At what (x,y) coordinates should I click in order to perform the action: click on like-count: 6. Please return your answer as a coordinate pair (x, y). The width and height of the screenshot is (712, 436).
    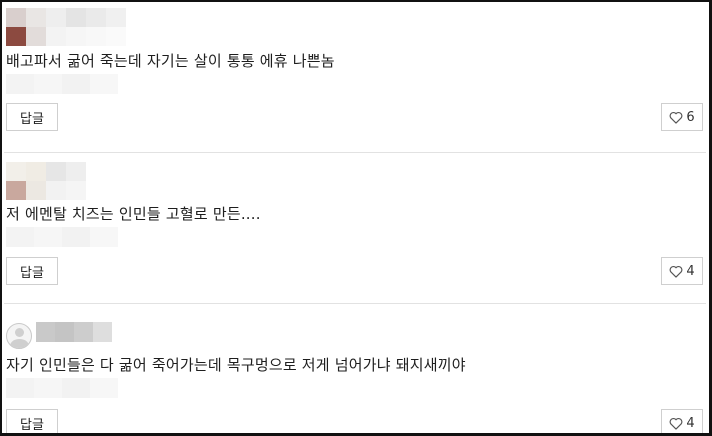
    Looking at the image, I should click on (690, 117).